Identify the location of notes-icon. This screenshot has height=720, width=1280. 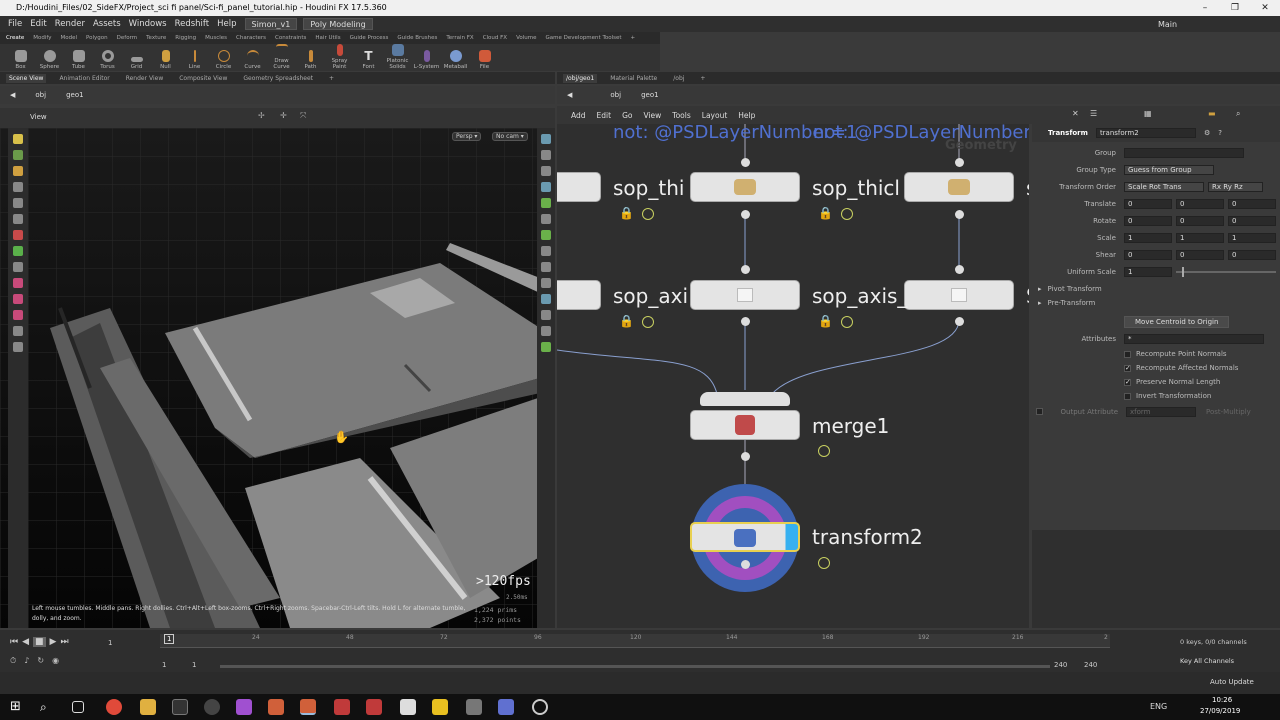
(440, 707).